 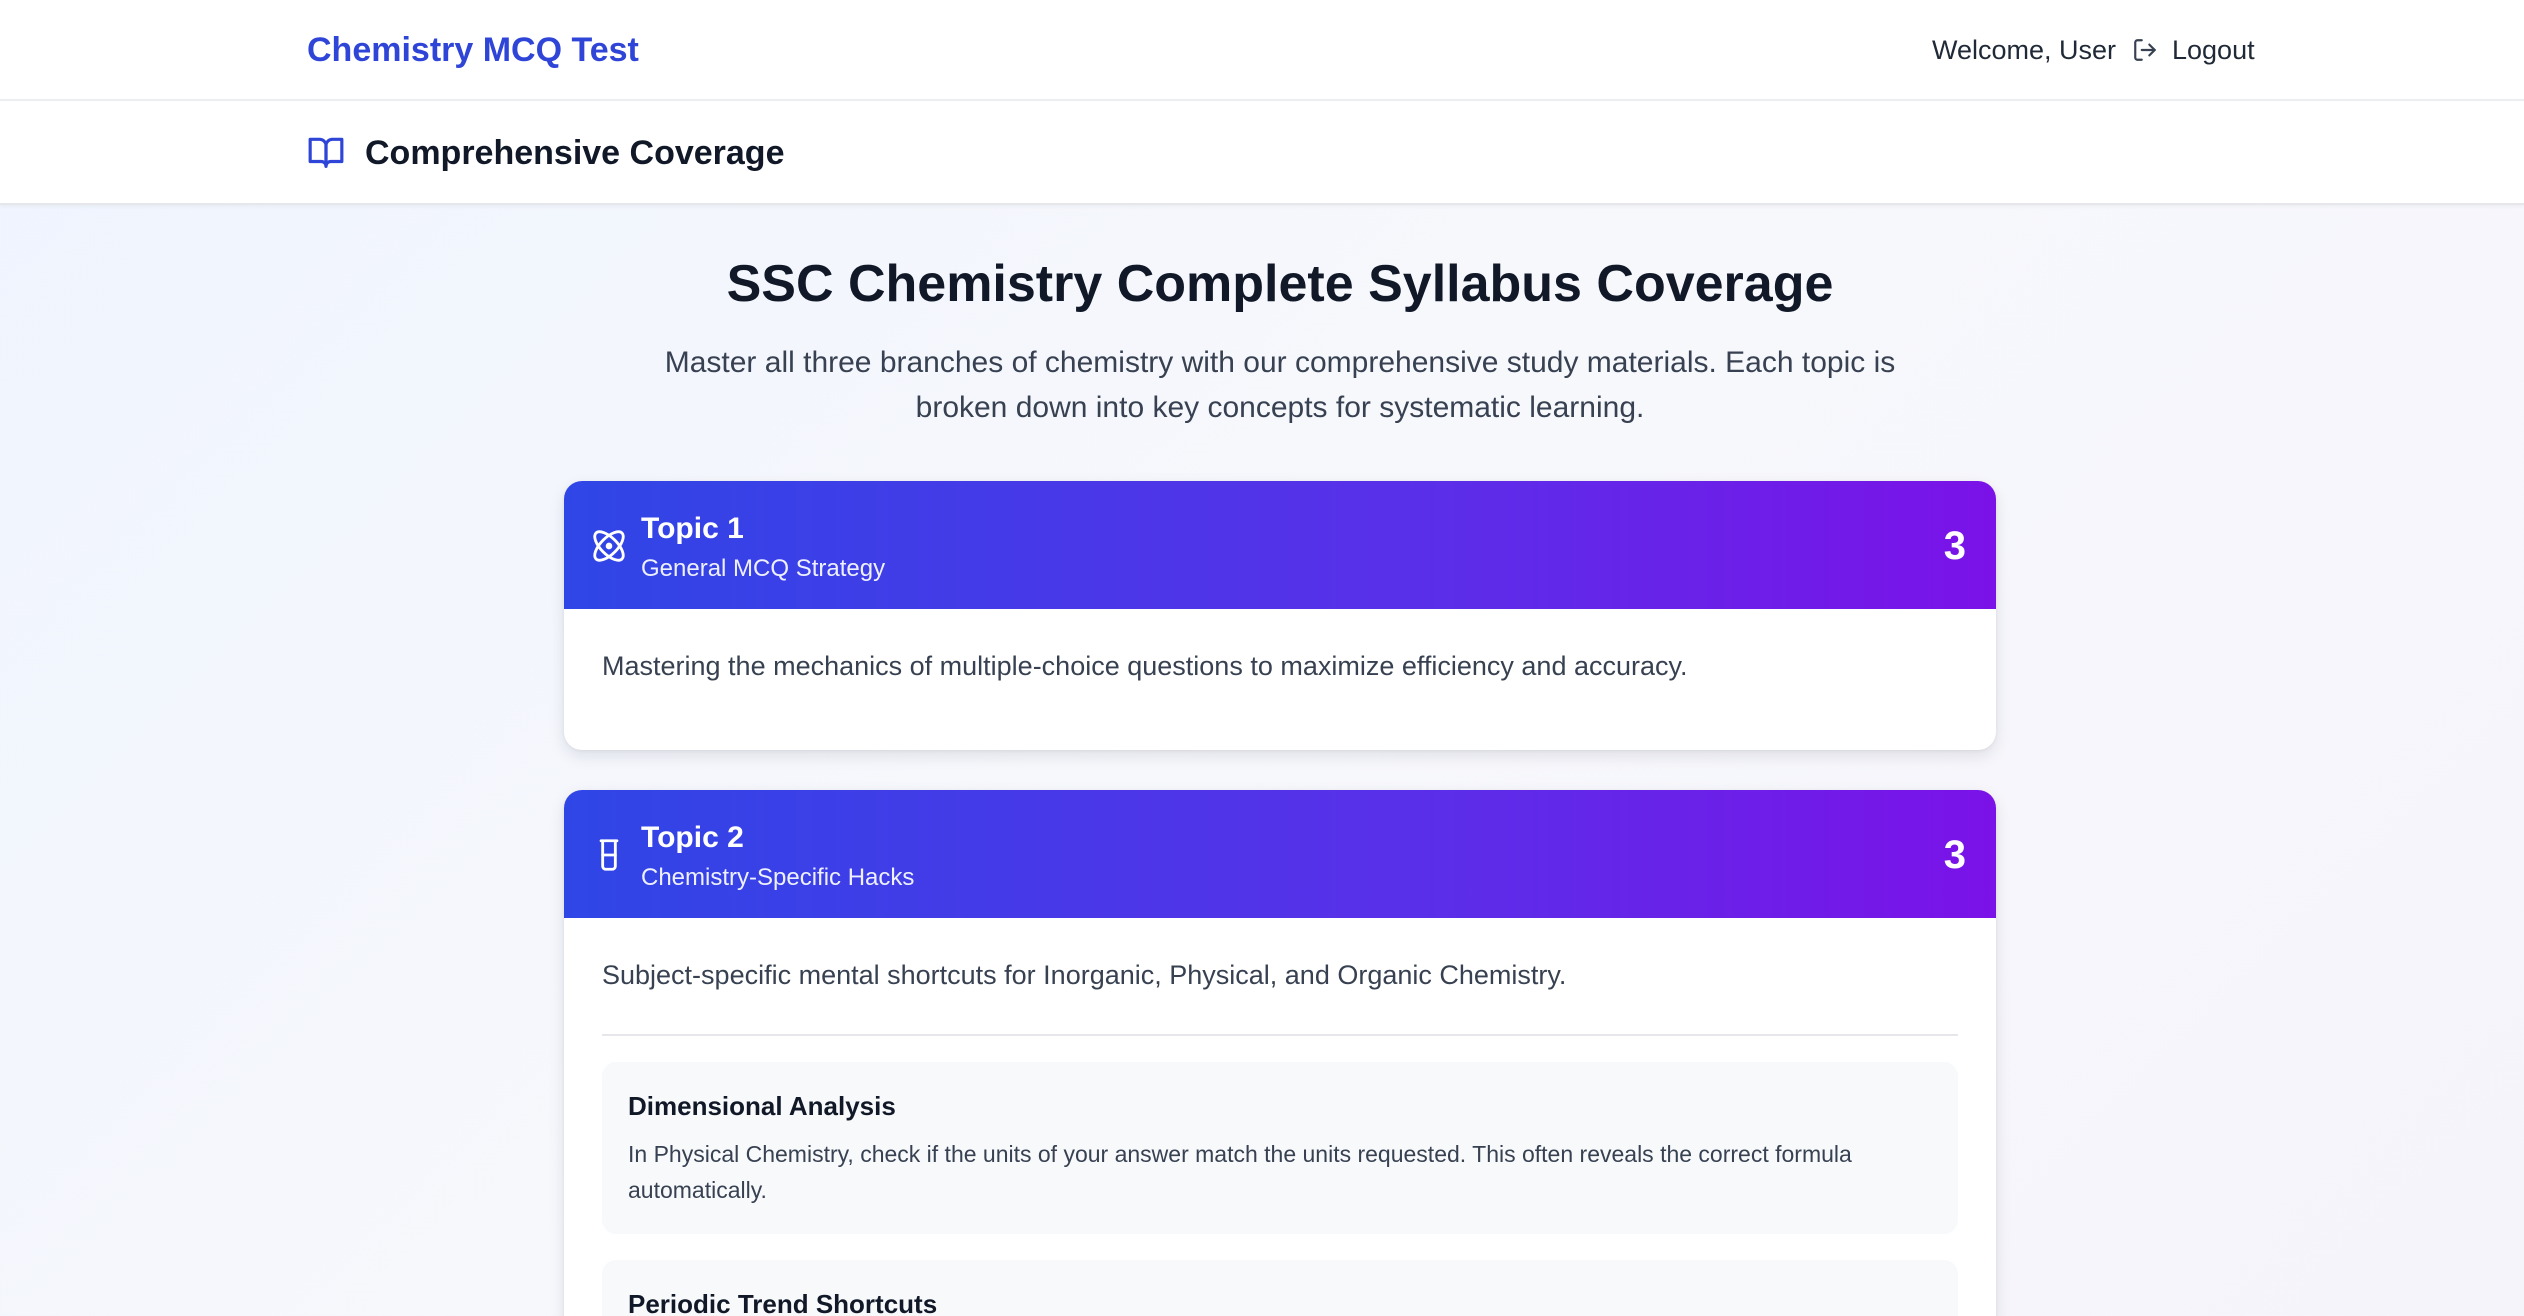 I want to click on topic-card-header: Topic 2 Chemistry-Specific Hacks 3, so click(x=1280, y=854).